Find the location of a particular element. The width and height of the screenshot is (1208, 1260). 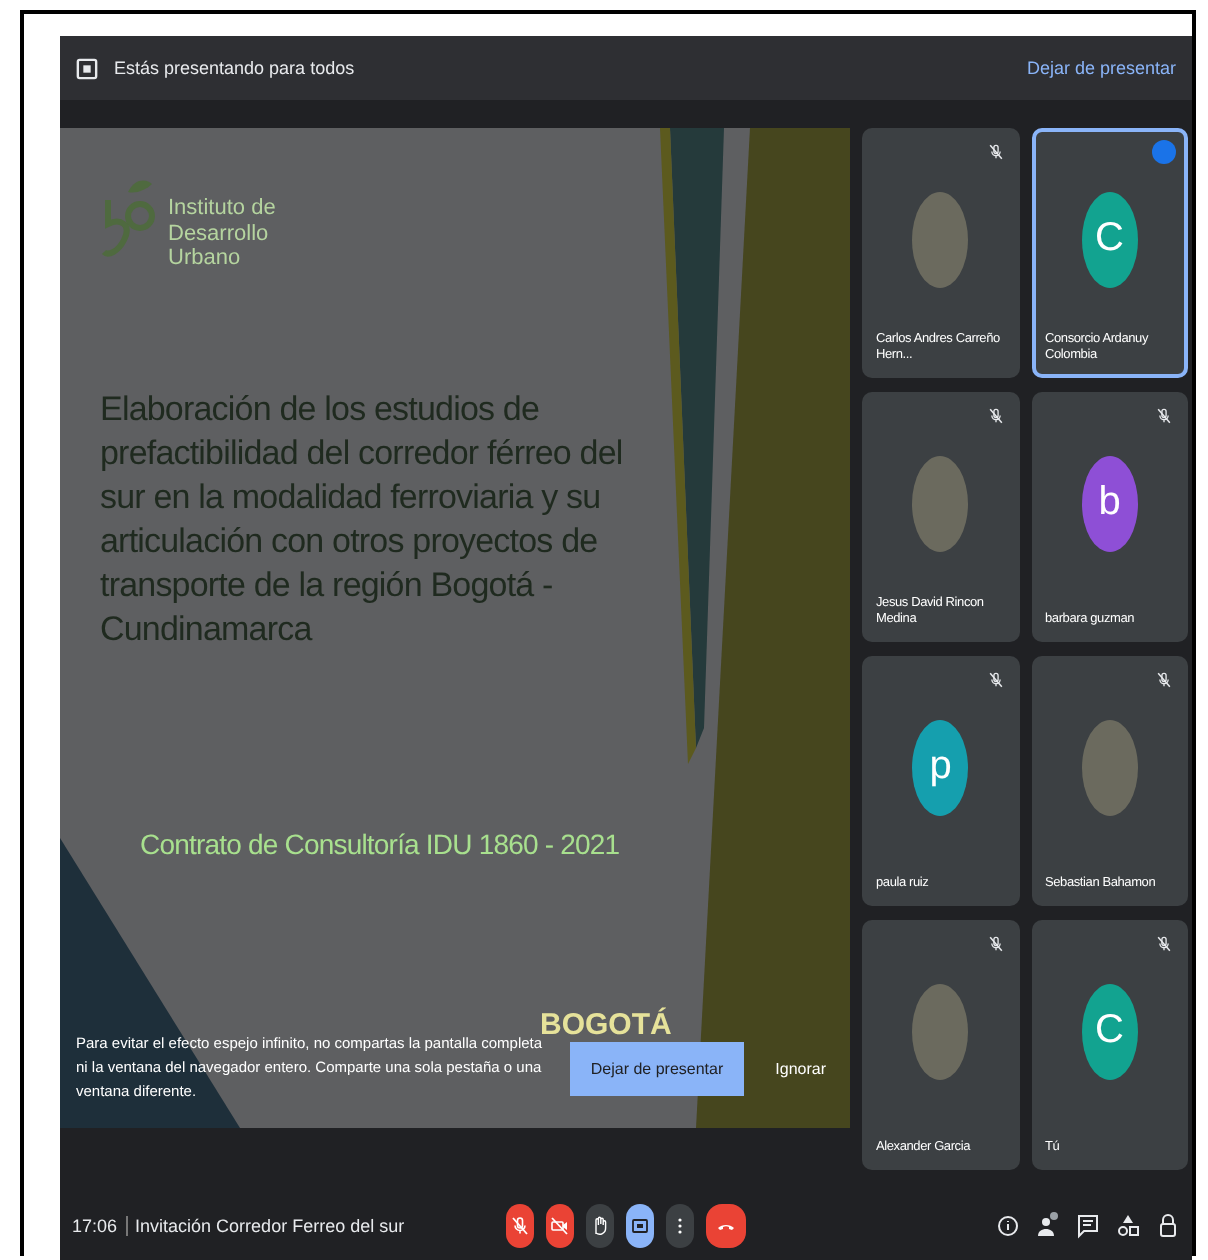

mic-off-icon is located at coordinates (520, 1226).